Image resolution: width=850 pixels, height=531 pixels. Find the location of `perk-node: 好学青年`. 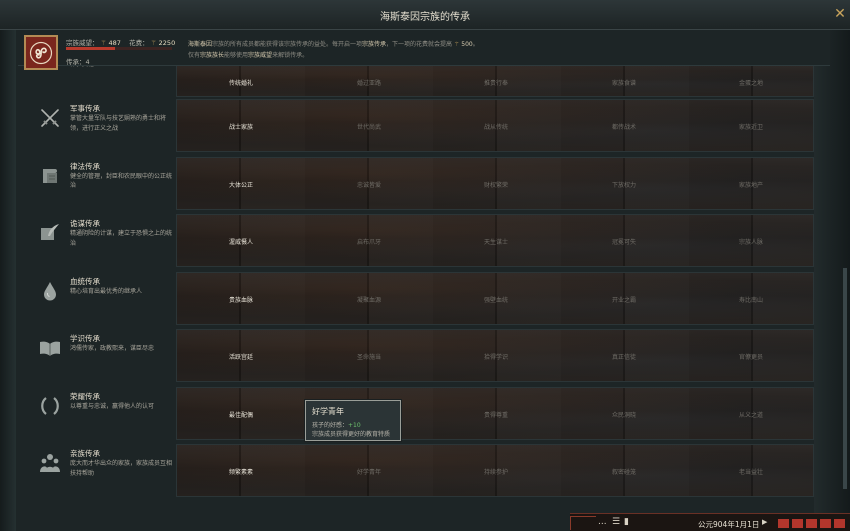

perk-node: 好学青年 is located at coordinates (369, 470).